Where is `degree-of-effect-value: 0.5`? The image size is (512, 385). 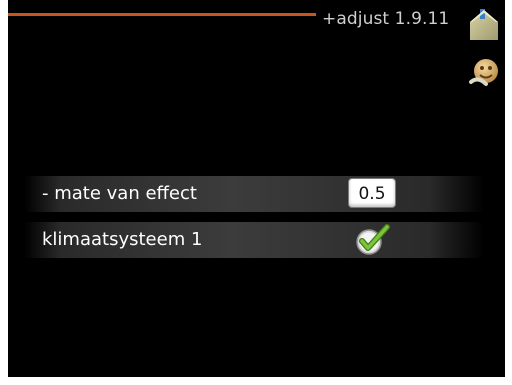 degree-of-effect-value: 0.5 is located at coordinates (372, 193).